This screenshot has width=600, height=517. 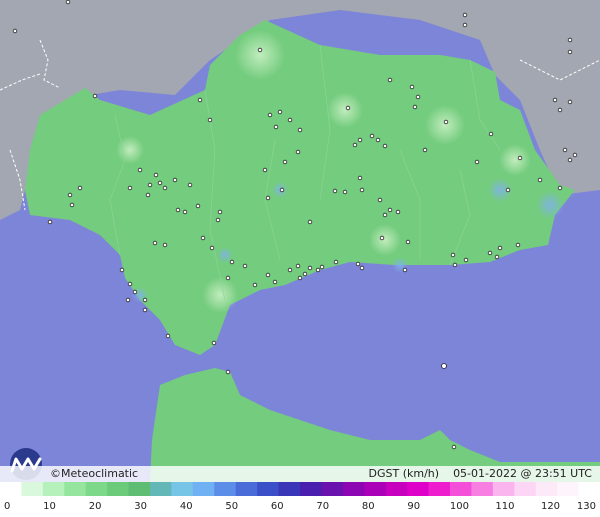 What do you see at coordinates (522, 473) in the screenshot?
I see `timestamp: 05-01-2022 @ 23:51 UTC` at bounding box center [522, 473].